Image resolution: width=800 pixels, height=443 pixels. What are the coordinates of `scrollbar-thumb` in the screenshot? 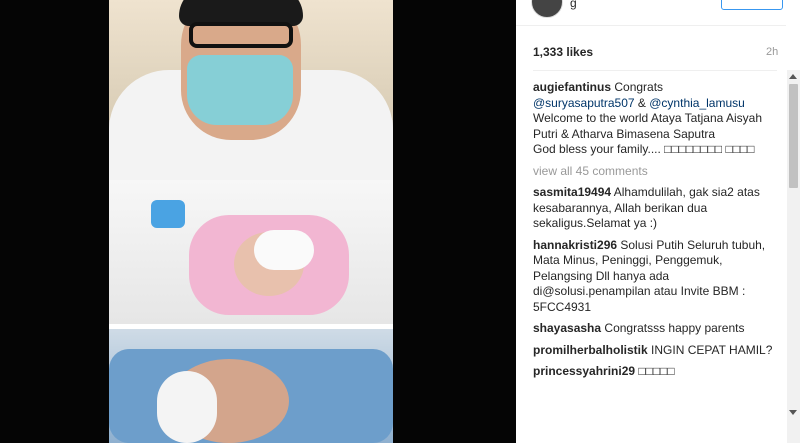 It's located at (793, 136).